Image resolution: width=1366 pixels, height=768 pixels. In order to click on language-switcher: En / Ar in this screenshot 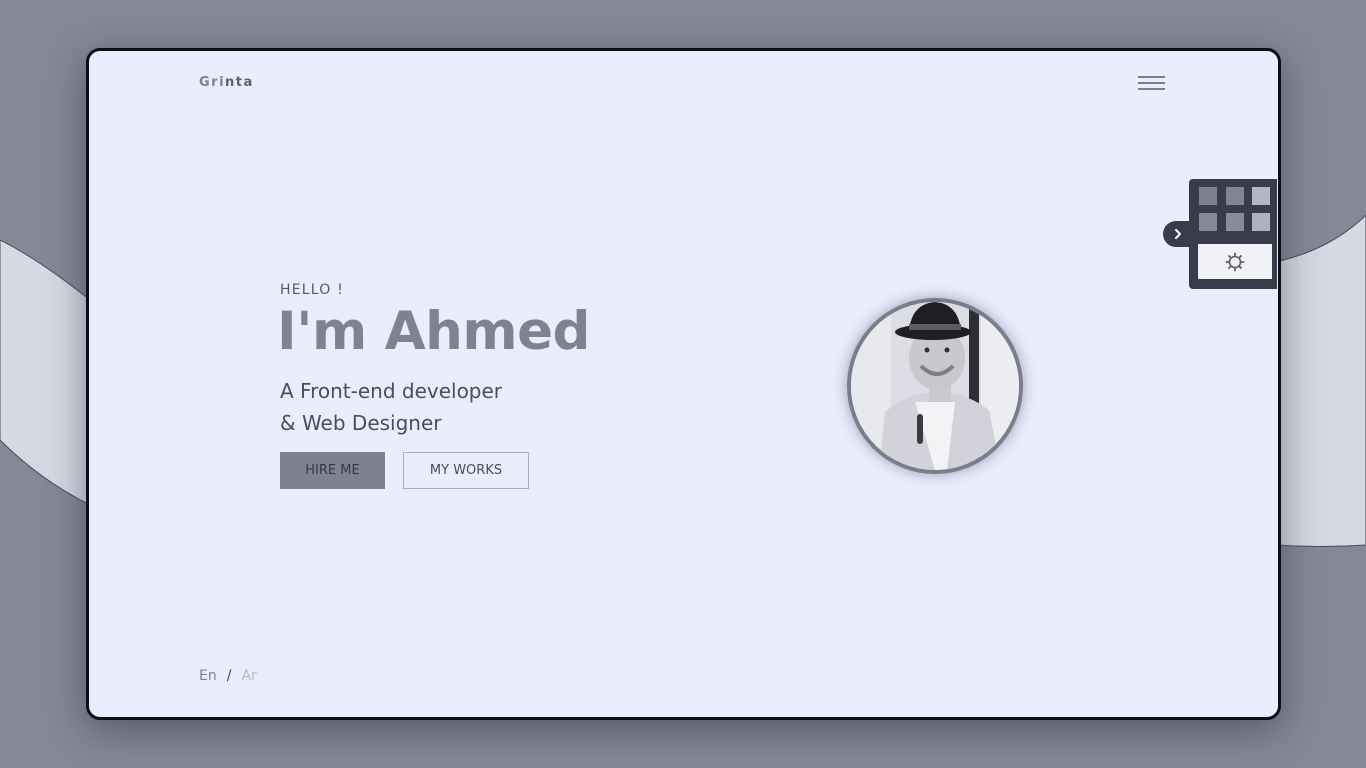, I will do `click(228, 676)`.